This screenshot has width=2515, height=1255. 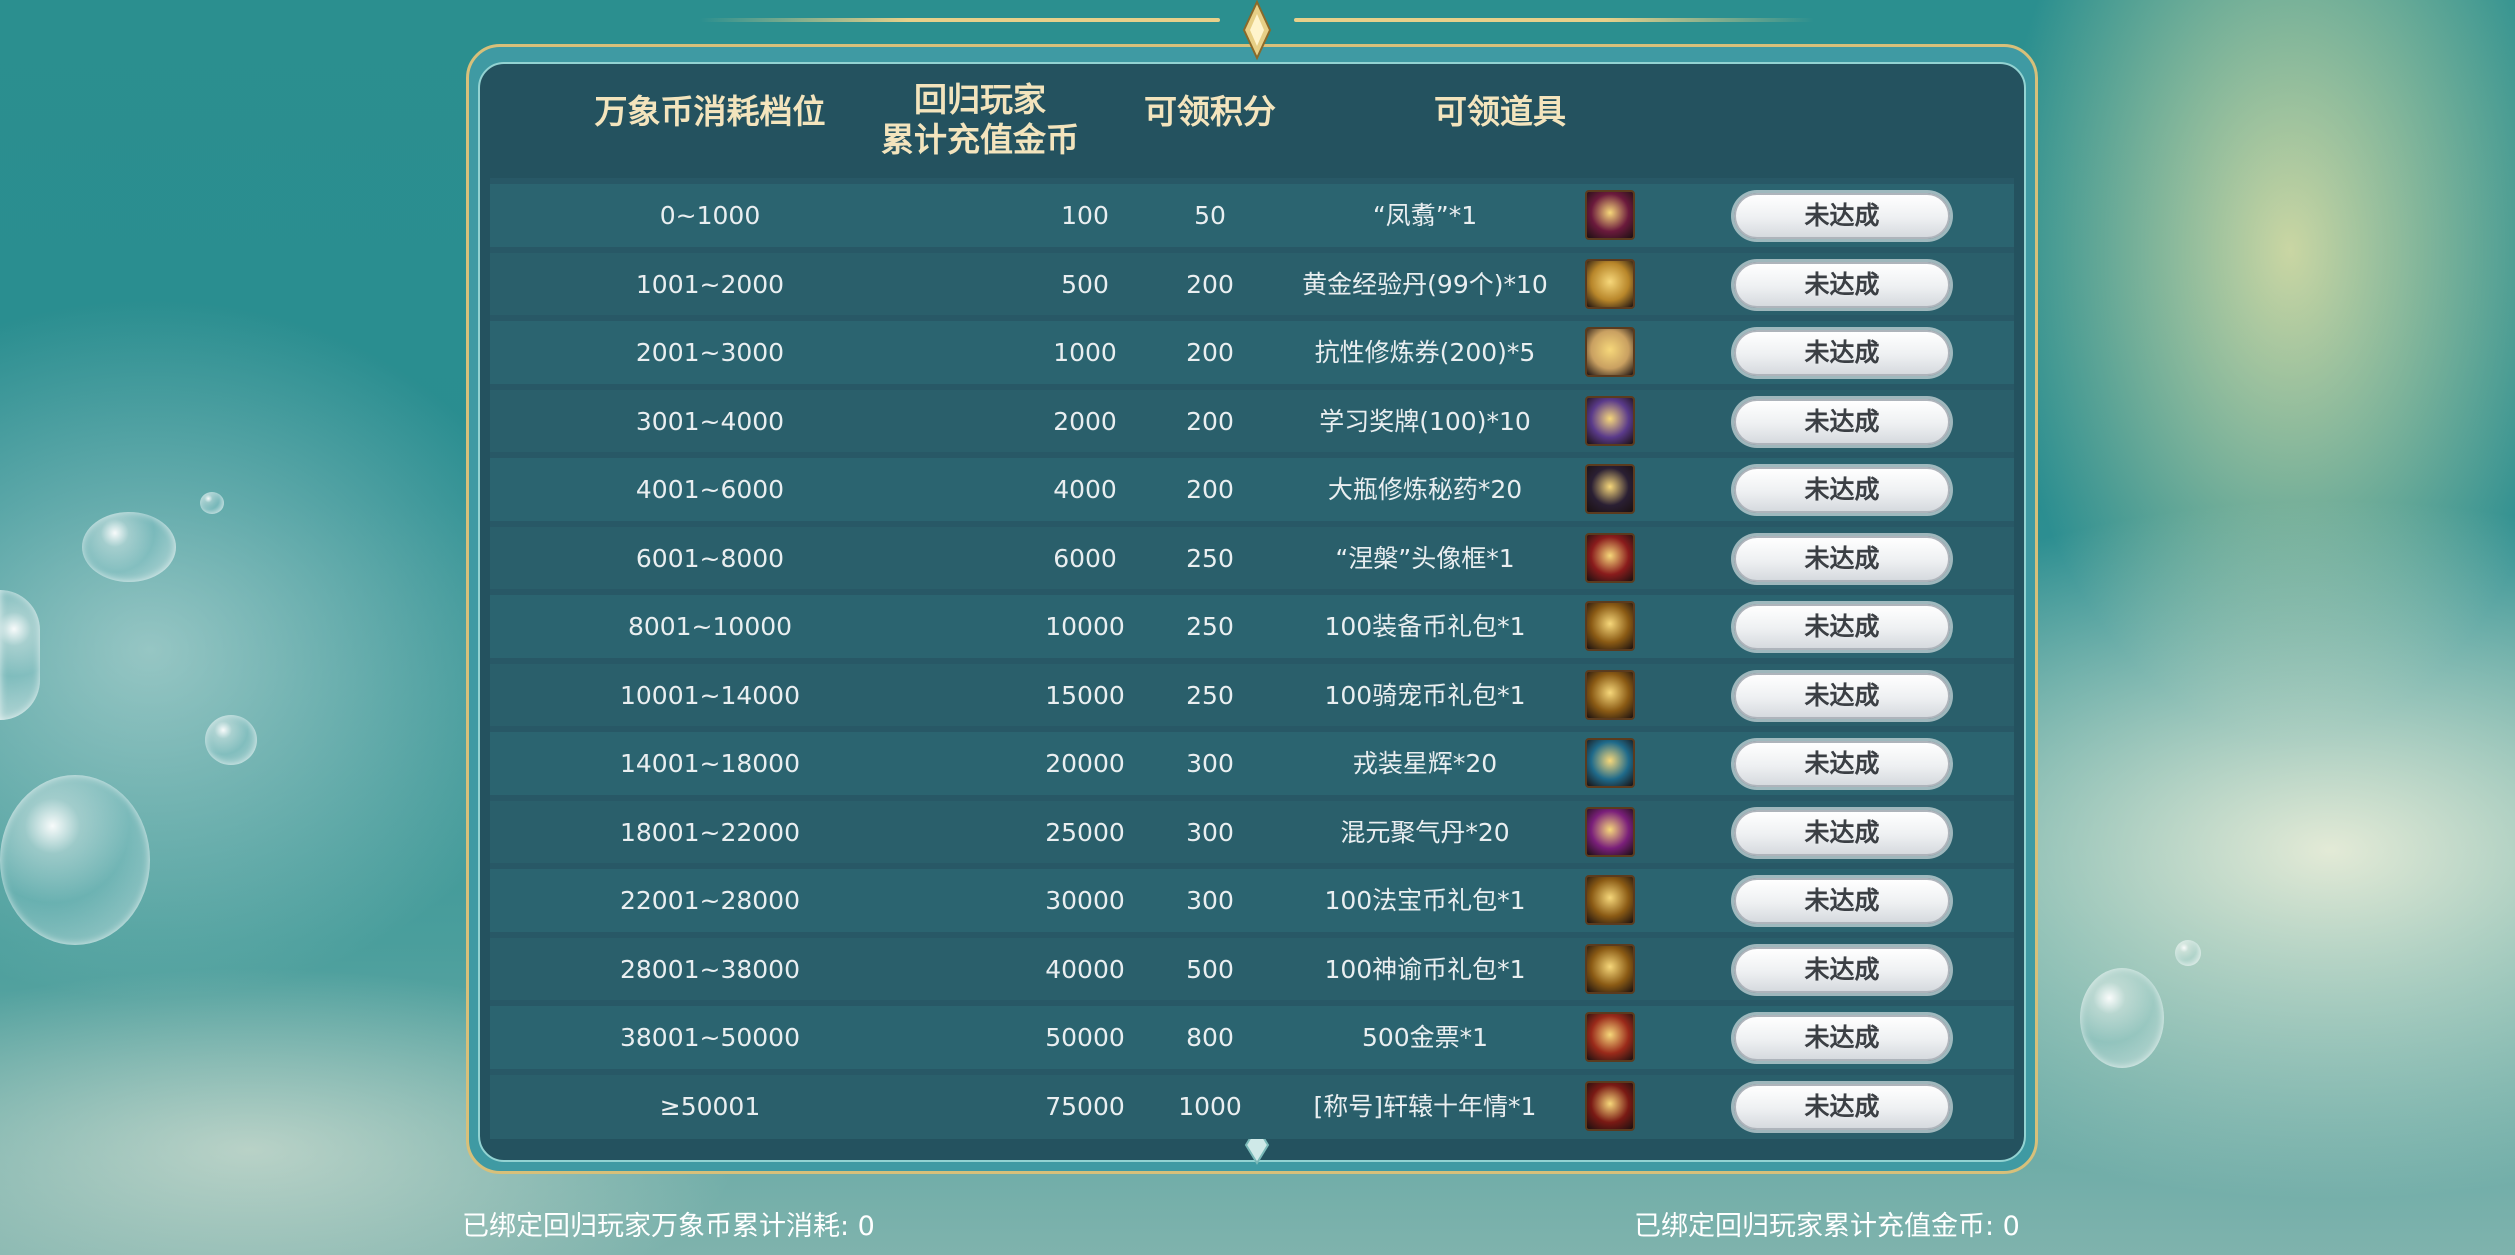 What do you see at coordinates (709, 695) in the screenshot?
I see `tier-cell: 10001~14000` at bounding box center [709, 695].